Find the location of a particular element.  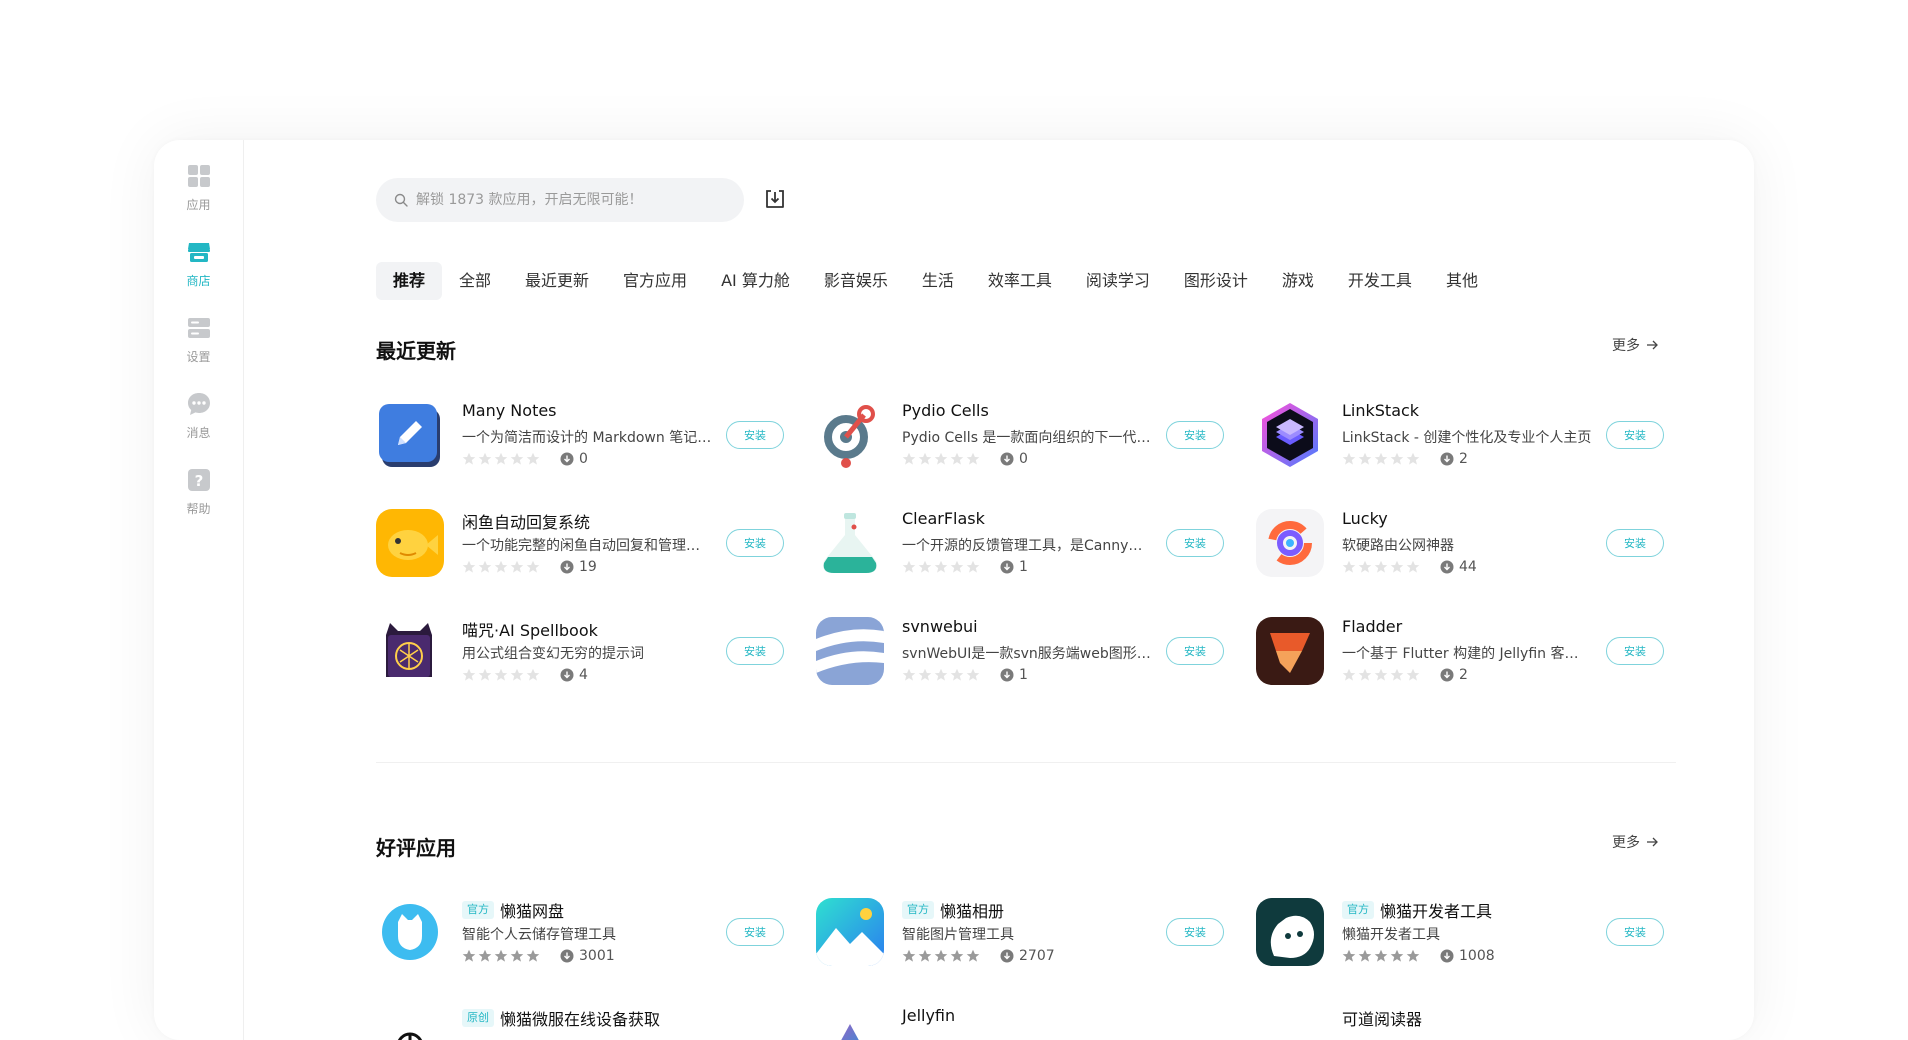

search-input is located at coordinates (576, 200).